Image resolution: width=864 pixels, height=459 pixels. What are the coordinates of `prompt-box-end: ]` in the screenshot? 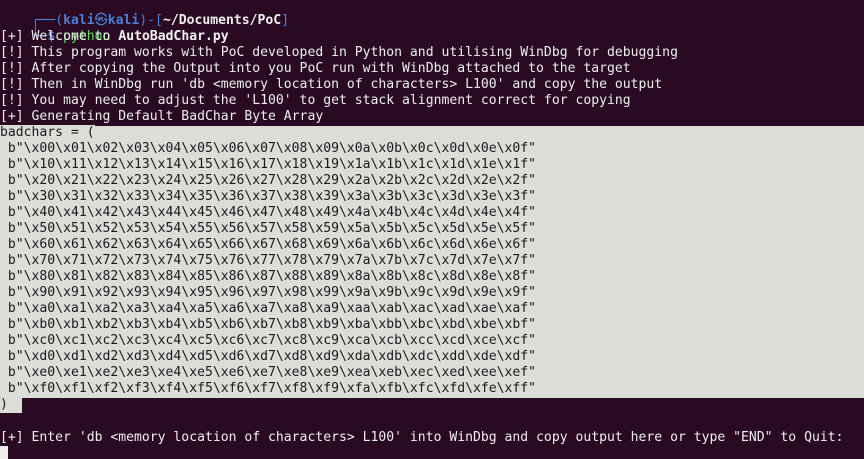 It's located at (285, 20).